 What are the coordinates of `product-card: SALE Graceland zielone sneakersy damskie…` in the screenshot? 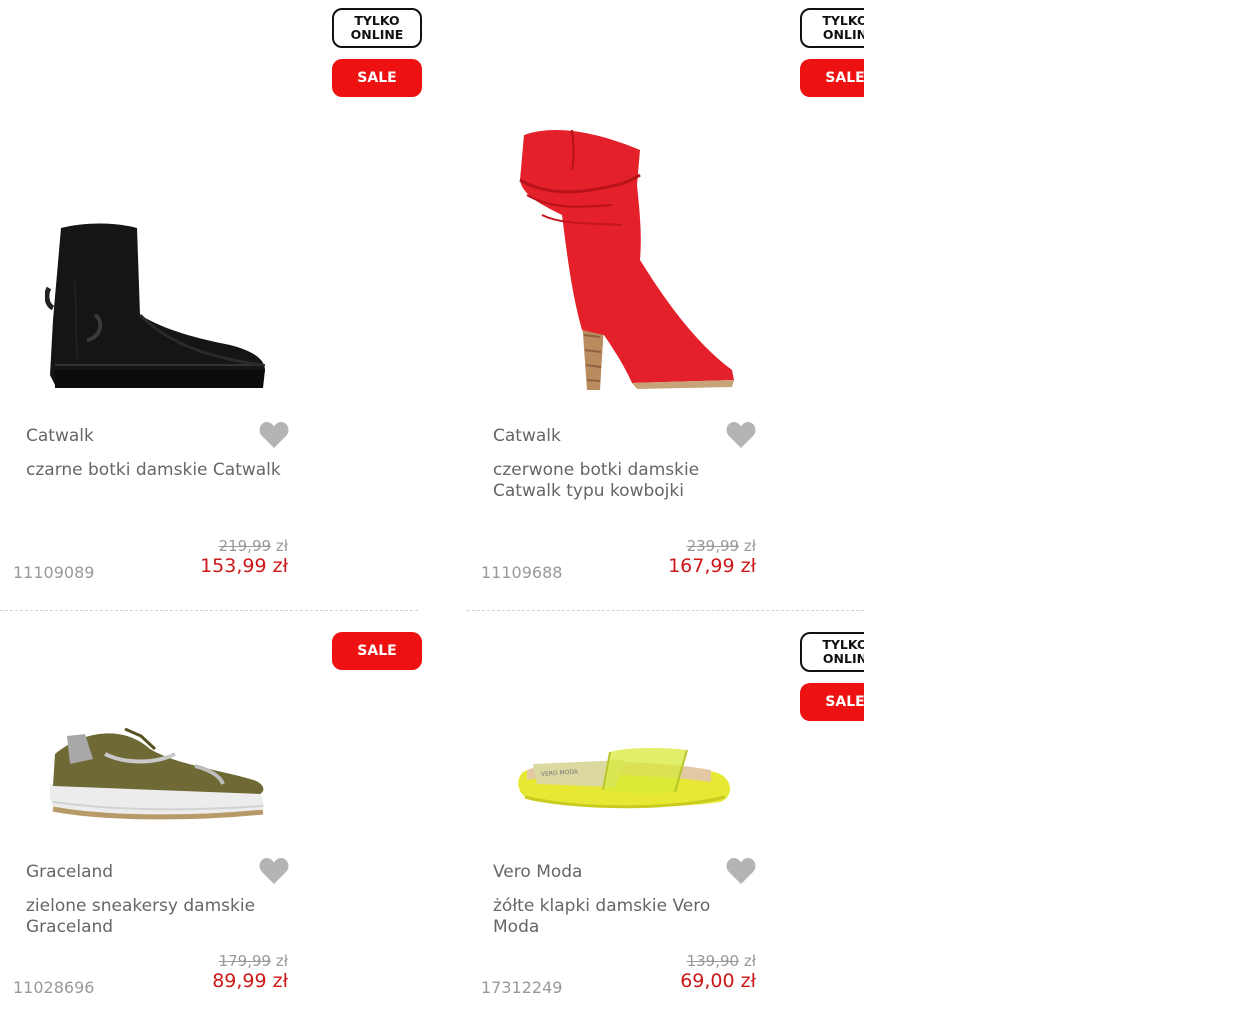 It's located at (211, 813).